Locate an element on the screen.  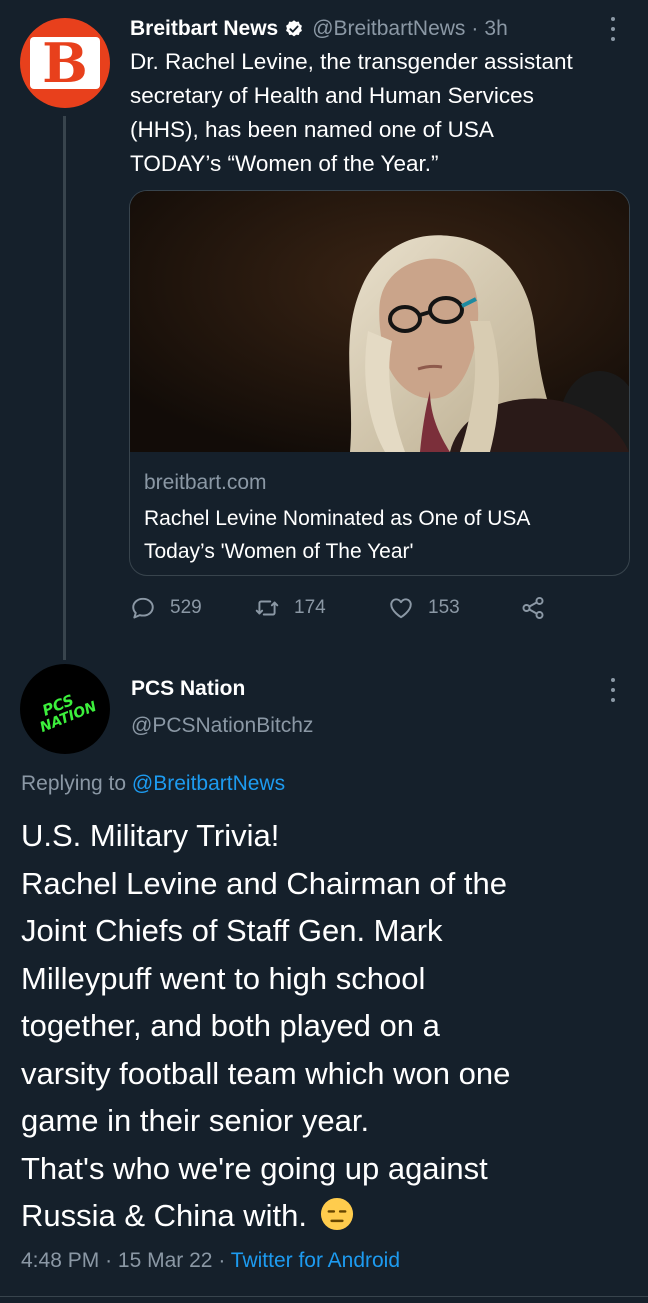
share-icon is located at coordinates (533, 608).